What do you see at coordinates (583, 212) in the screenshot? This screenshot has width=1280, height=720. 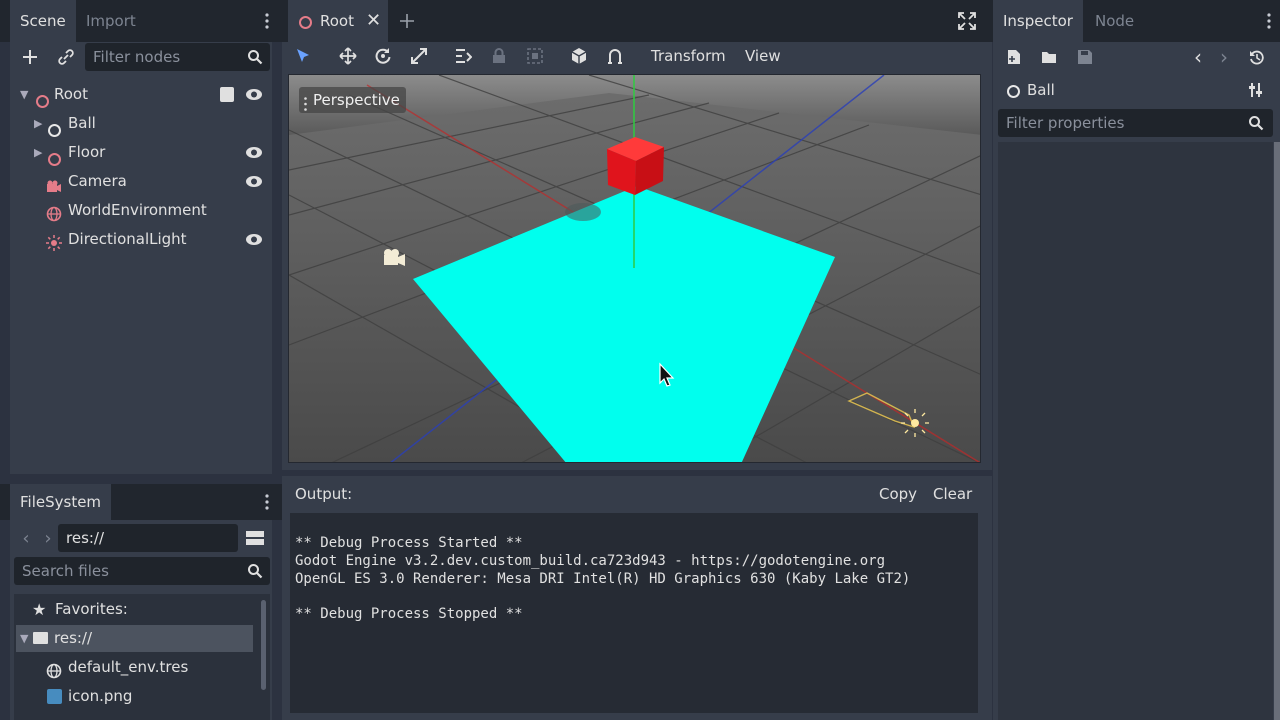 I see `cube-shadow` at bounding box center [583, 212].